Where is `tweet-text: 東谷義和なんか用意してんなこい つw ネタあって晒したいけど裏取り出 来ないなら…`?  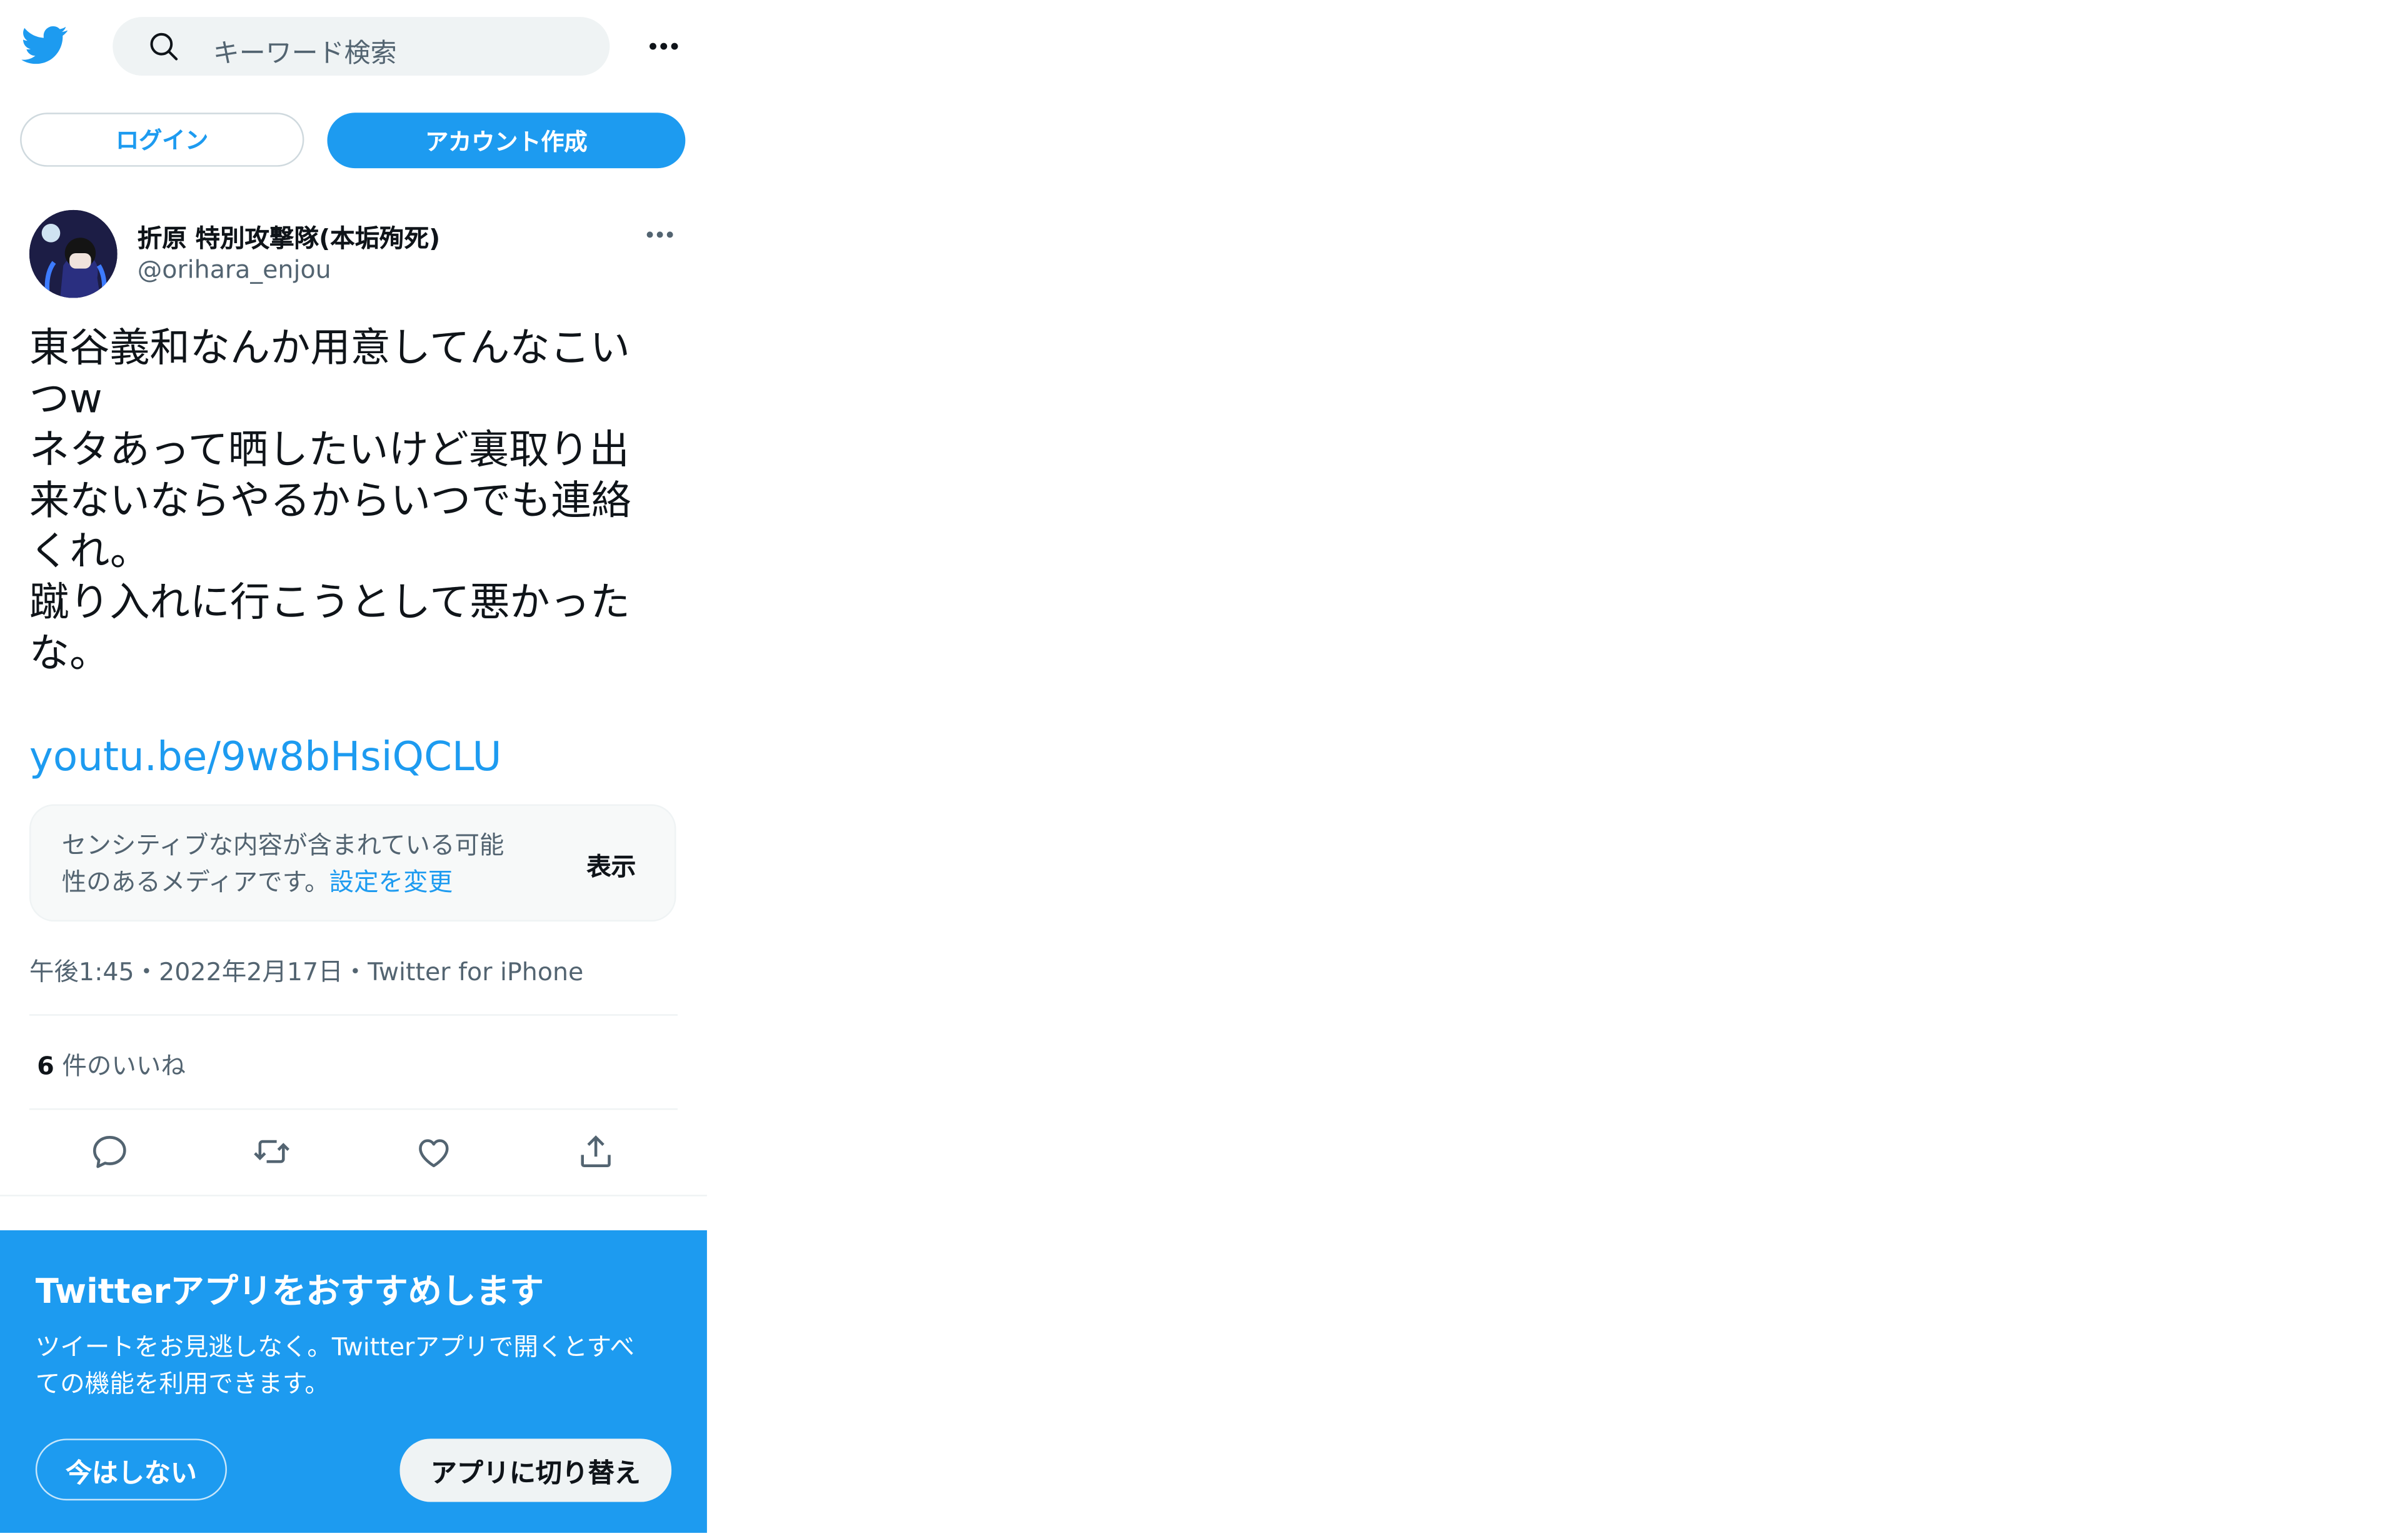 tweet-text: 東谷義和なんか用意してんなこい つw ネタあって晒したいけど裏取り出 来ないなら… is located at coordinates (353, 502).